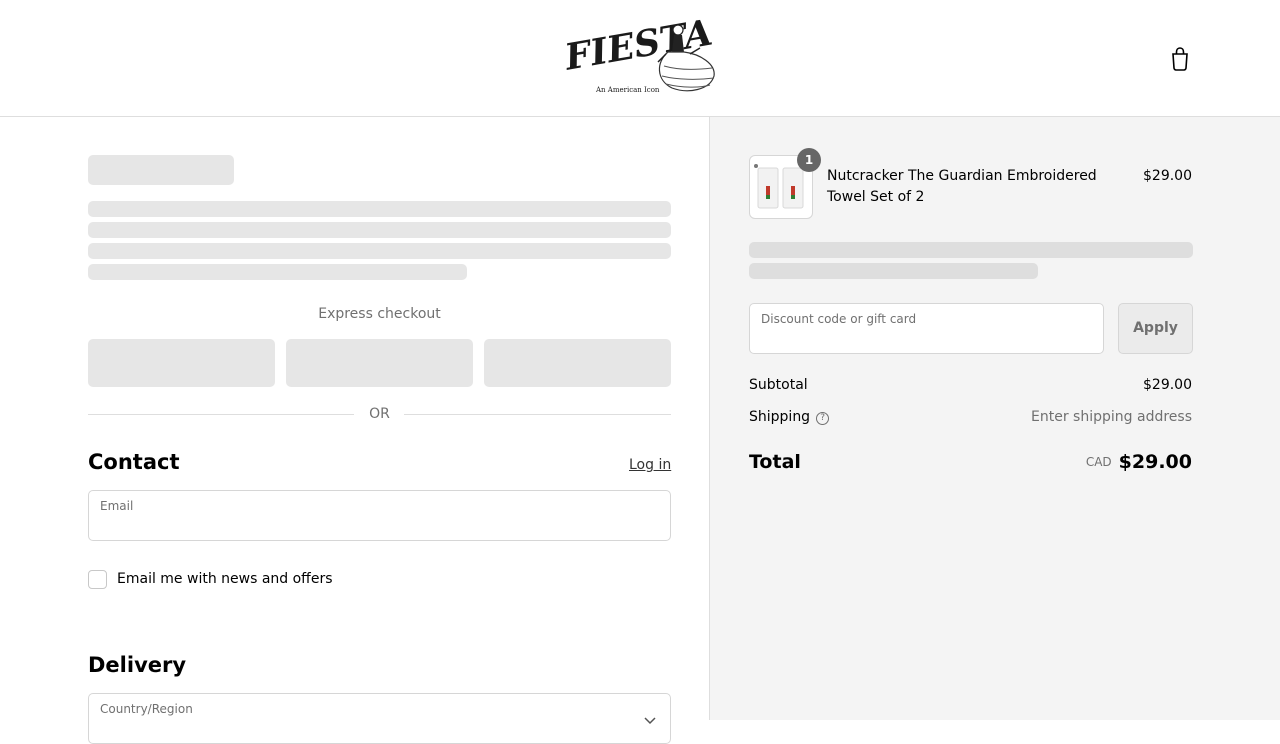 This screenshot has height=744, width=1280. What do you see at coordinates (780, 417) in the screenshot?
I see `shipping-label: Shipping` at bounding box center [780, 417].